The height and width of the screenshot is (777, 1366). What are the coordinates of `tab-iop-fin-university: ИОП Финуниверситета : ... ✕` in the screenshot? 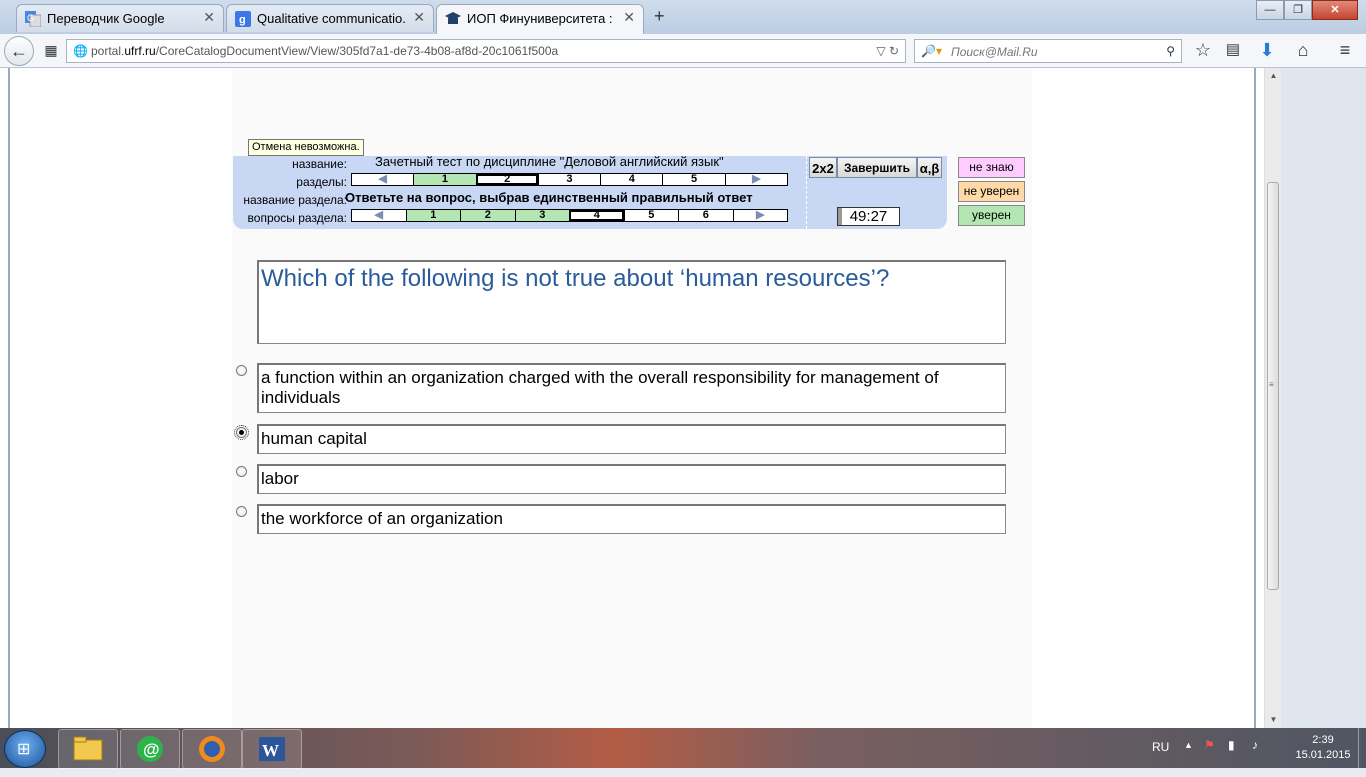 It's located at (540, 19).